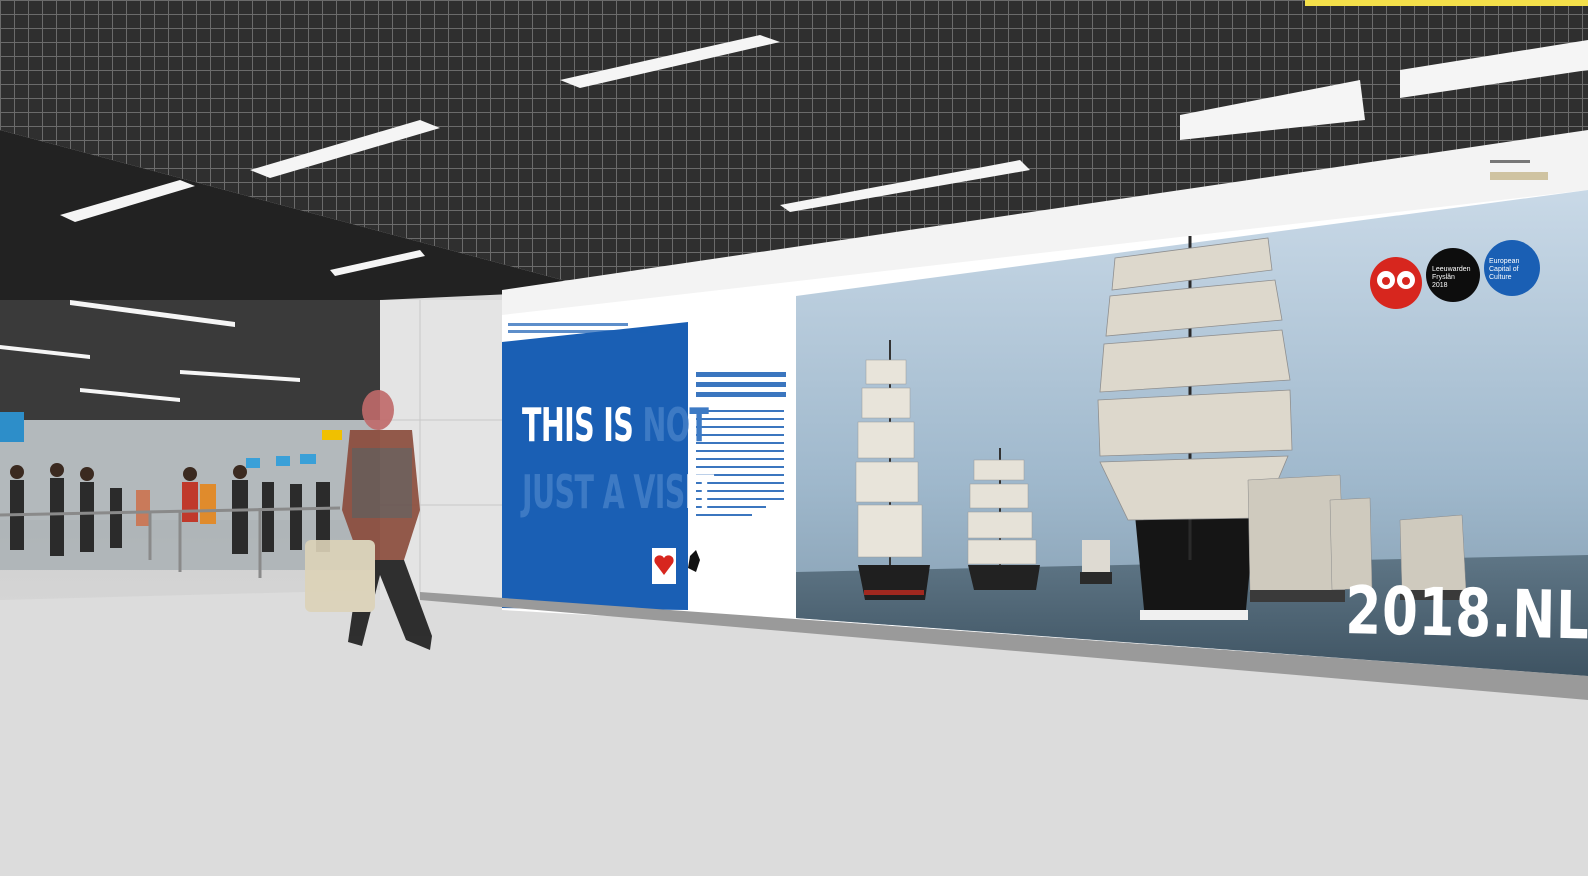 The image size is (1588, 876). What do you see at coordinates (1466, 613) in the screenshot?
I see `domain-text: 2018.NL` at bounding box center [1466, 613].